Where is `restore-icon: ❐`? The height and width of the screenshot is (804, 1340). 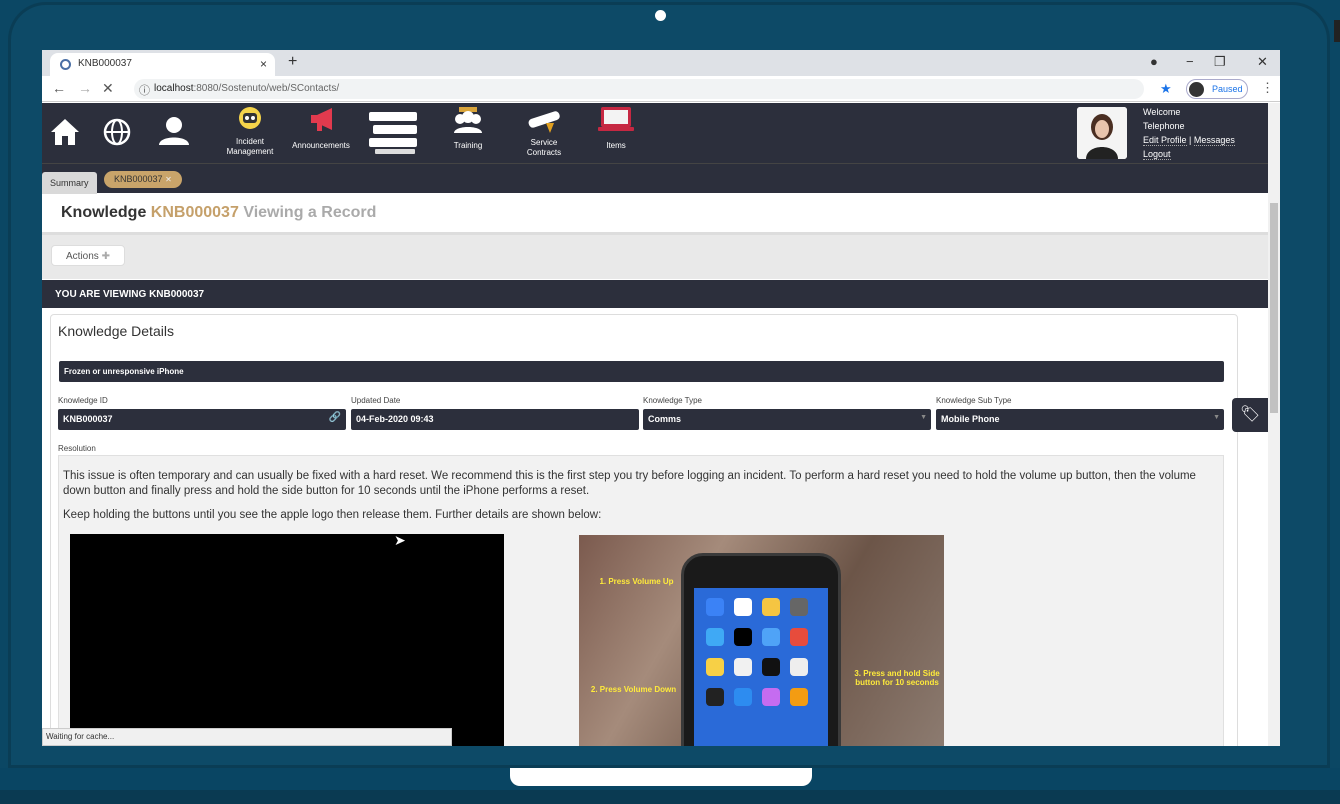 restore-icon: ❐ is located at coordinates (1220, 62).